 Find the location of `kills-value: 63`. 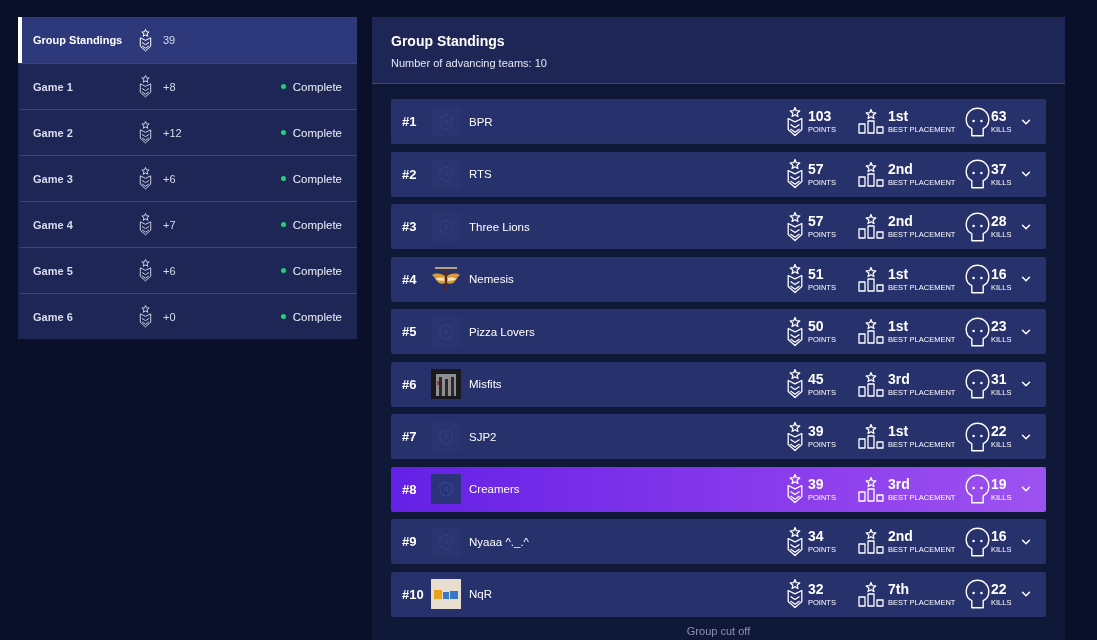

kills-value: 63 is located at coordinates (999, 116).